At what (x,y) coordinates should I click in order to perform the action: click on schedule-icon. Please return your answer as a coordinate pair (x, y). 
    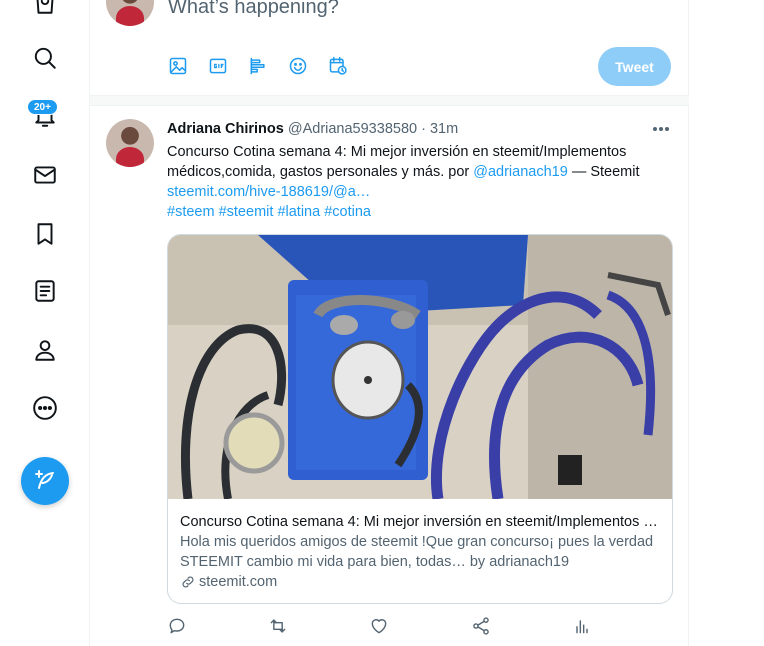
    Looking at the image, I should click on (338, 66).